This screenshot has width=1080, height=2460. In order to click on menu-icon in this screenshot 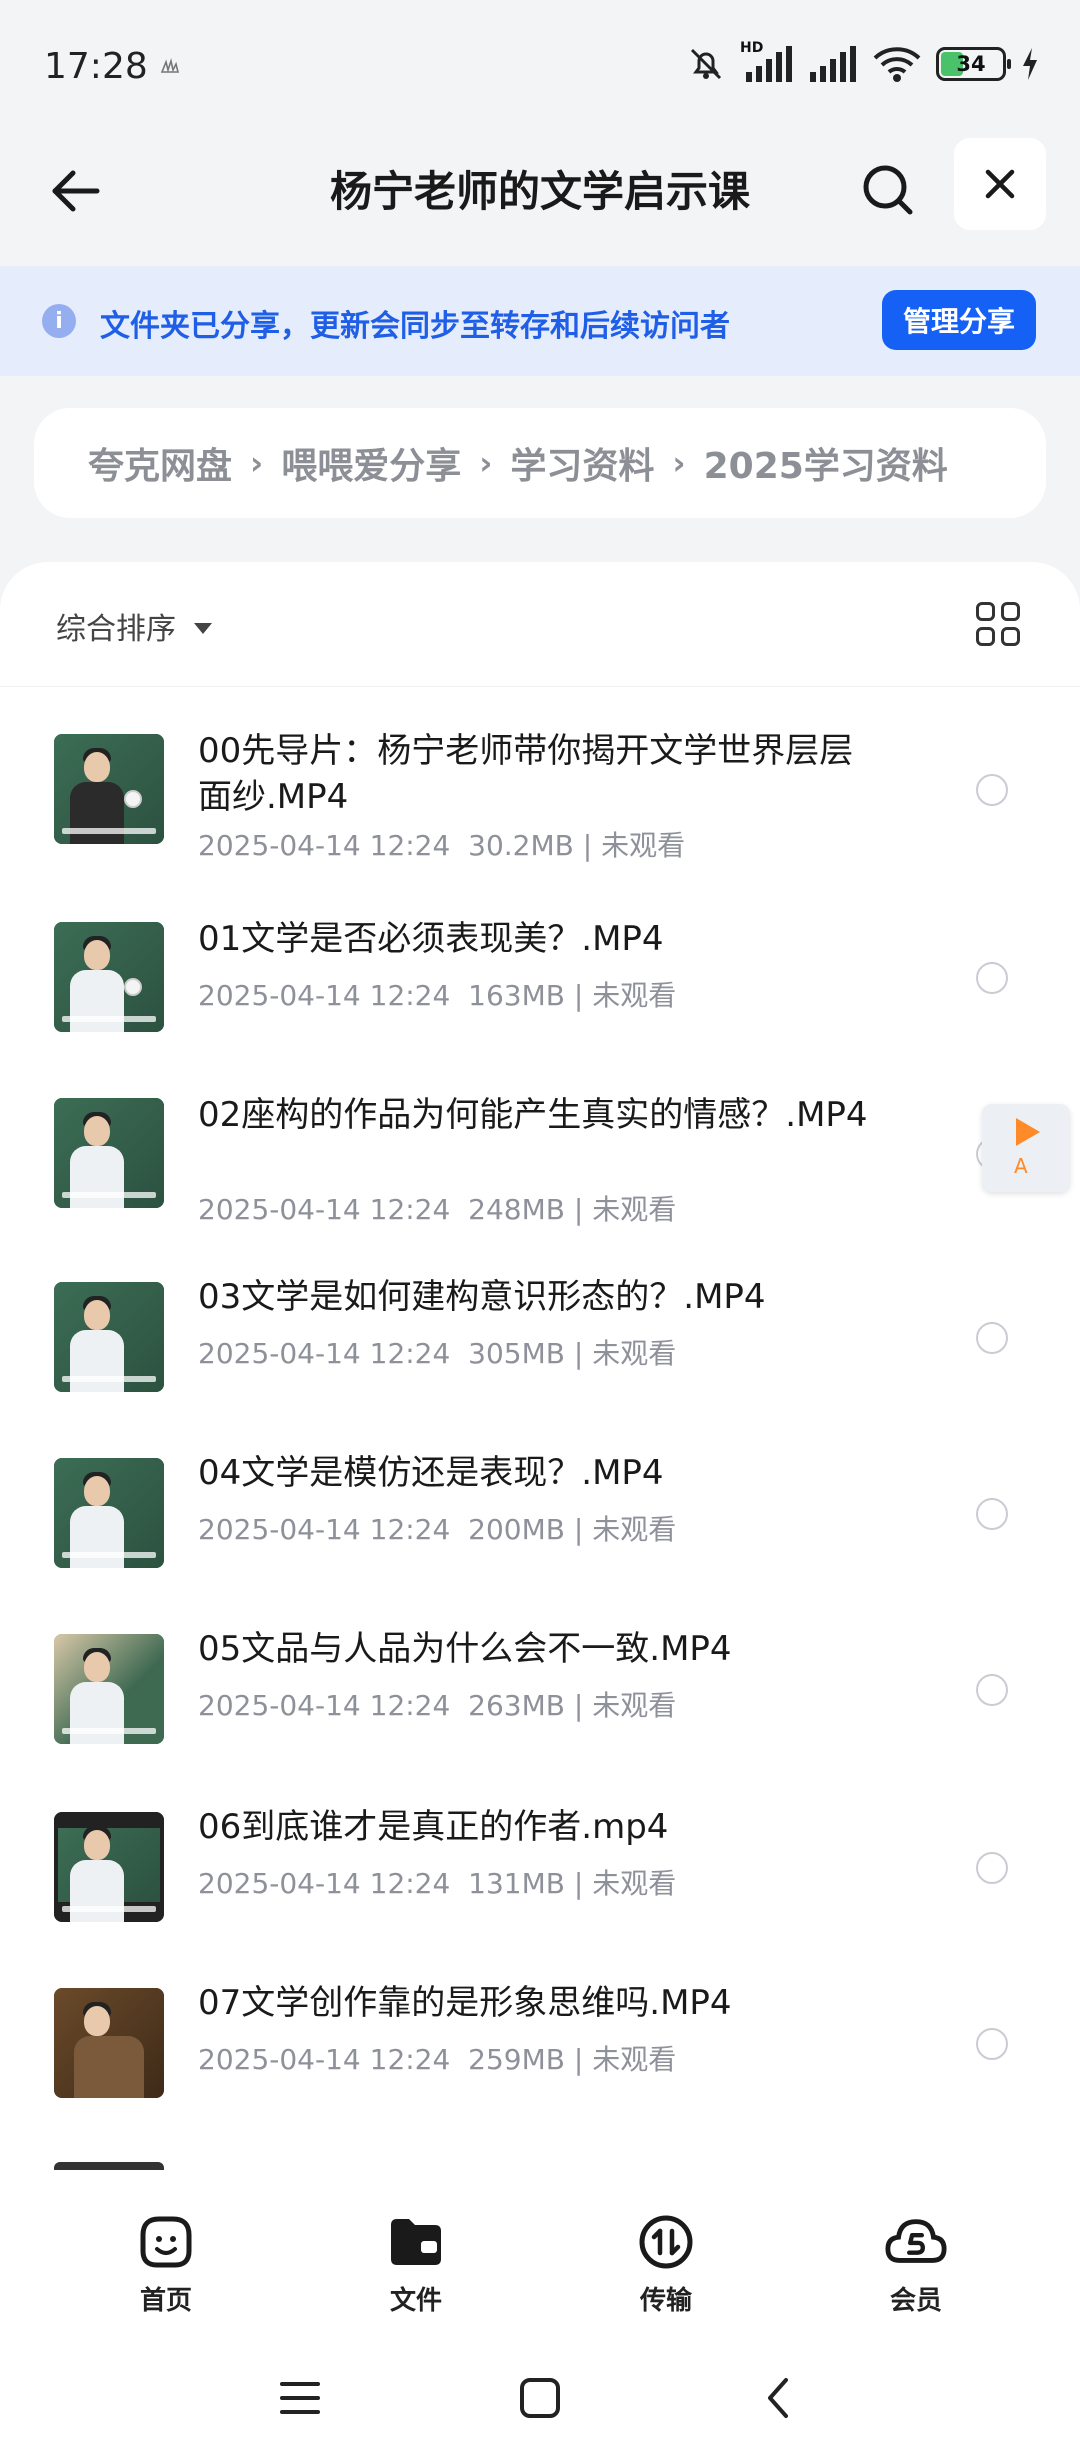, I will do `click(300, 2398)`.